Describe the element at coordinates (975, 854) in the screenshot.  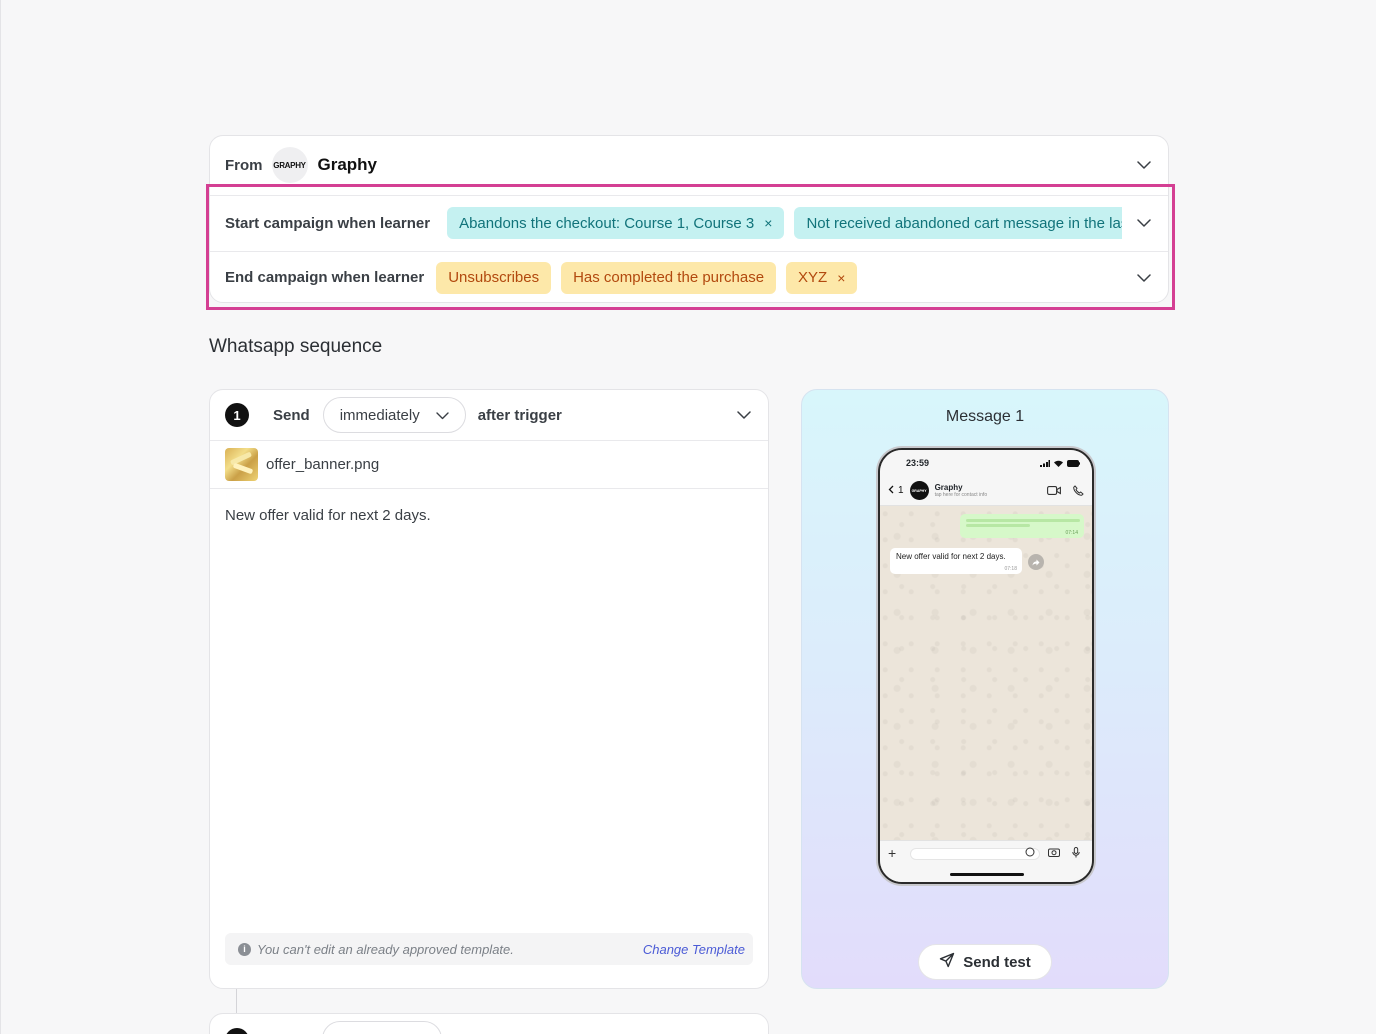
I see `chat-input-field` at that location.